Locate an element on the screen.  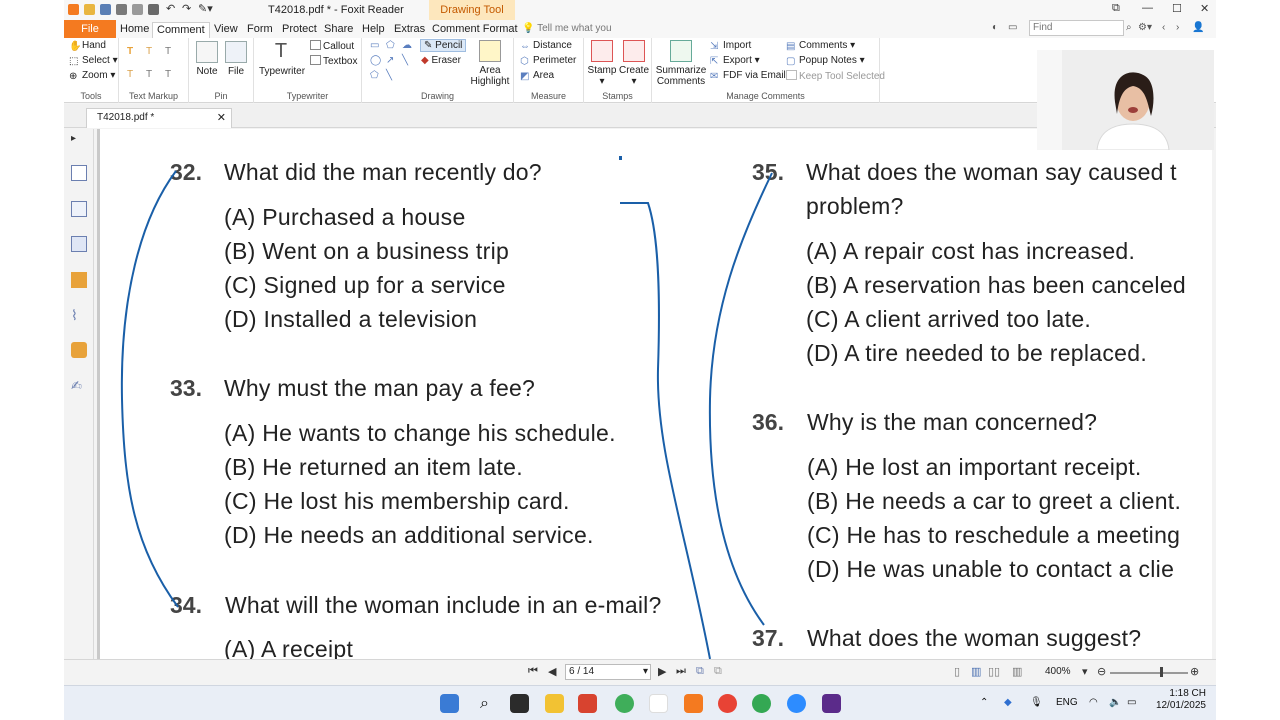
next-view-icon: ⧉ is located at coordinates (718, 671).